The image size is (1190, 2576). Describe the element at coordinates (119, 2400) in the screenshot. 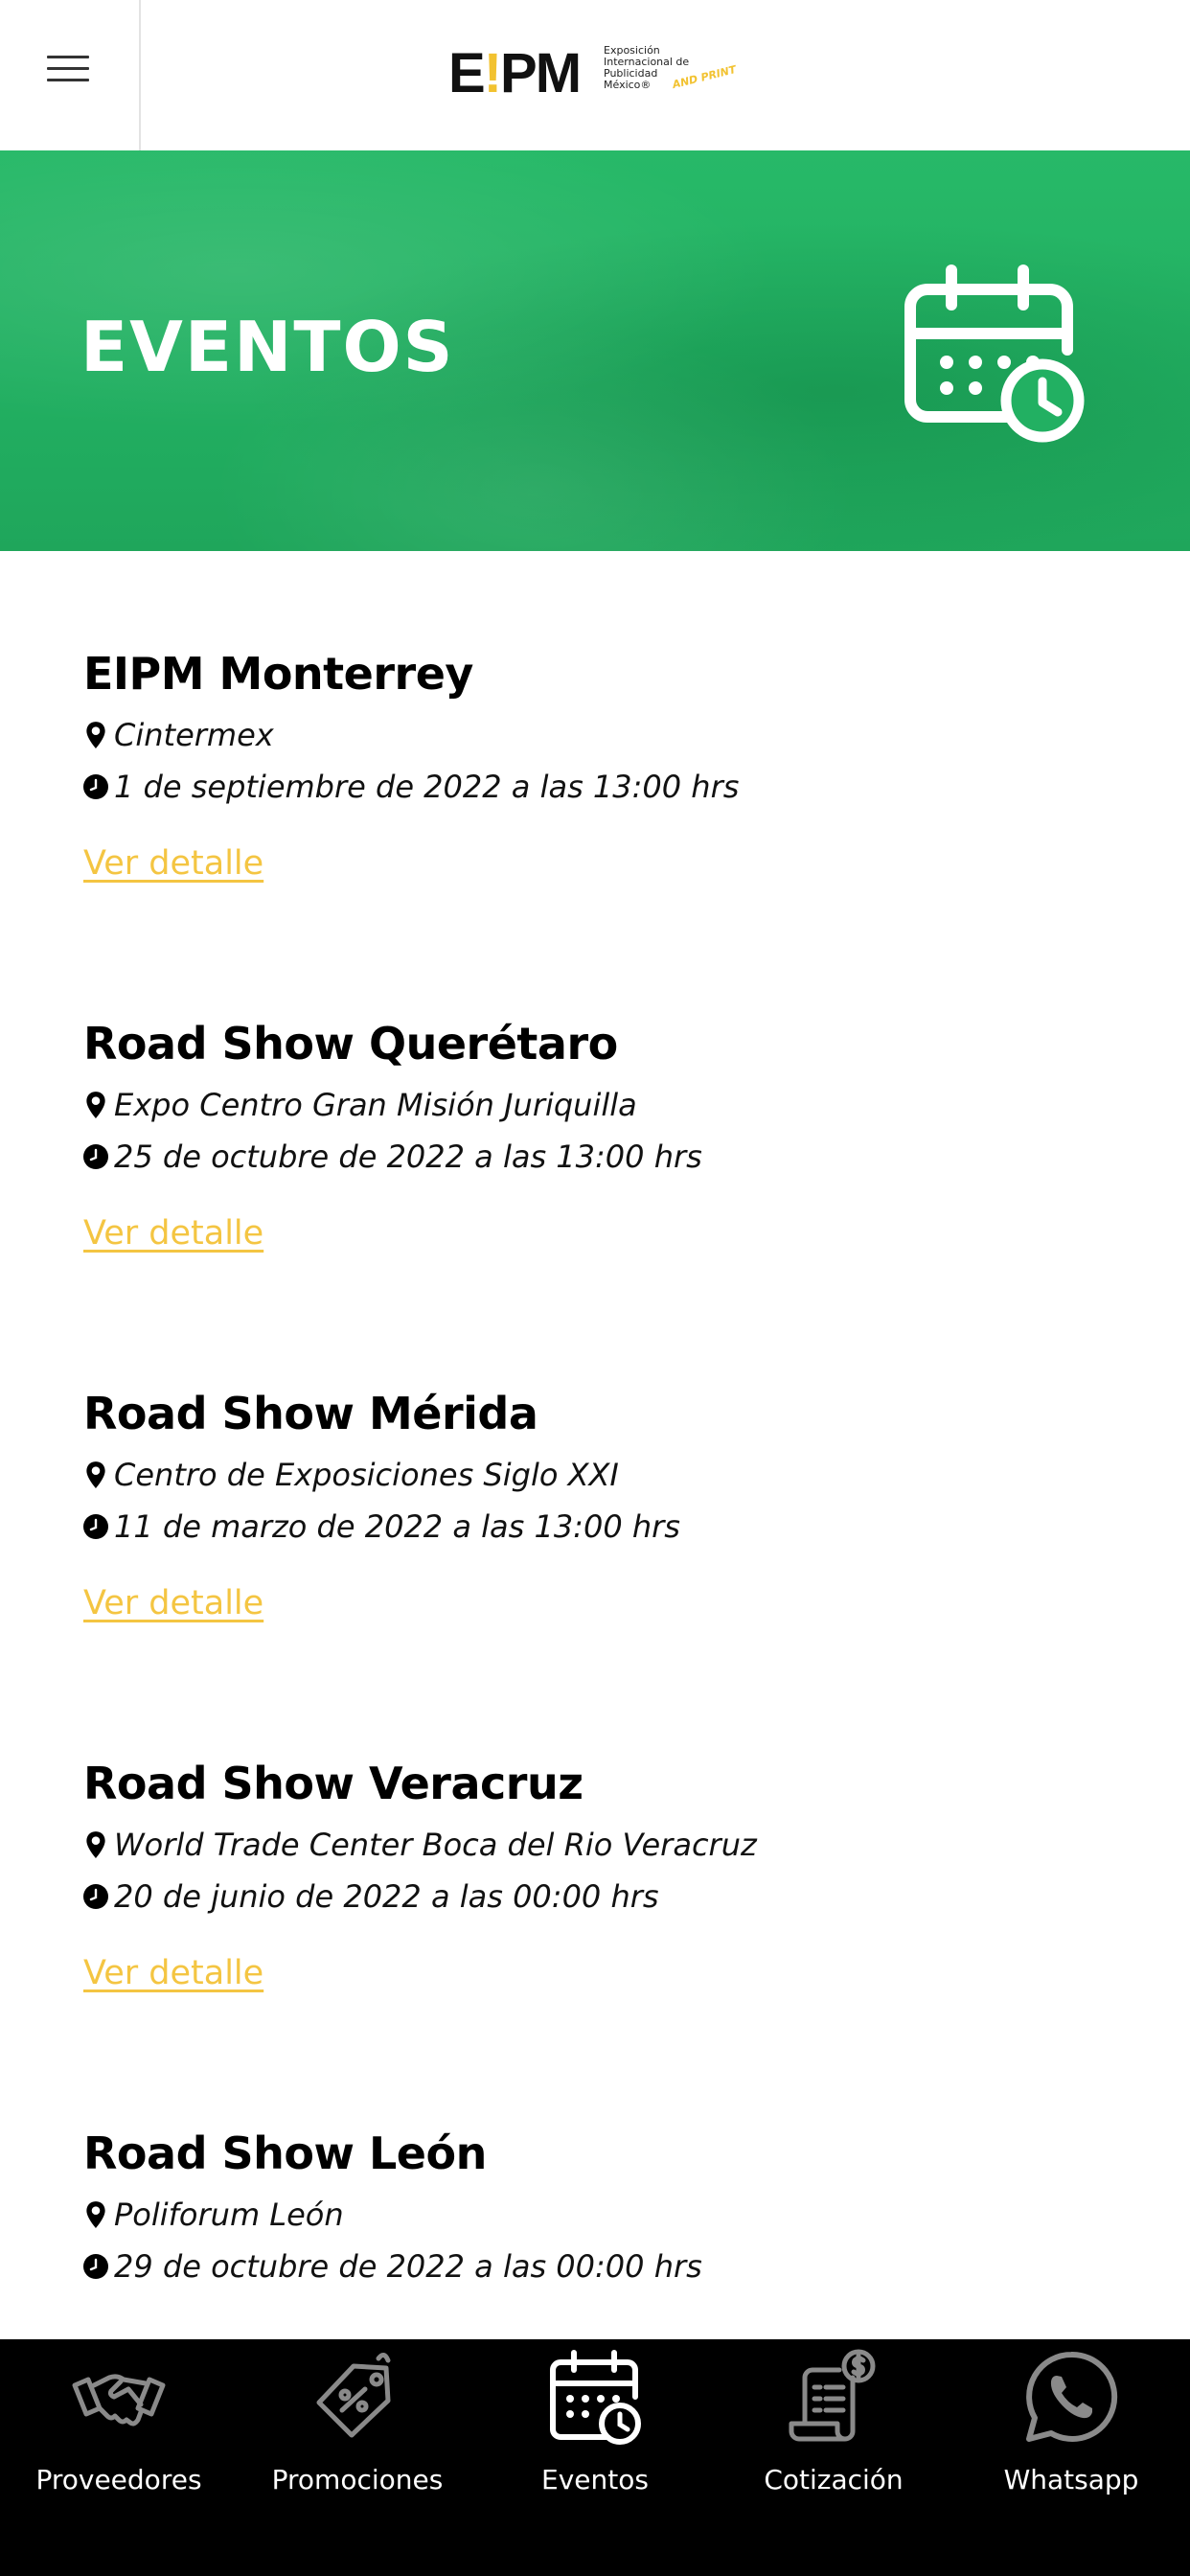

I see `handshake-icon` at that location.